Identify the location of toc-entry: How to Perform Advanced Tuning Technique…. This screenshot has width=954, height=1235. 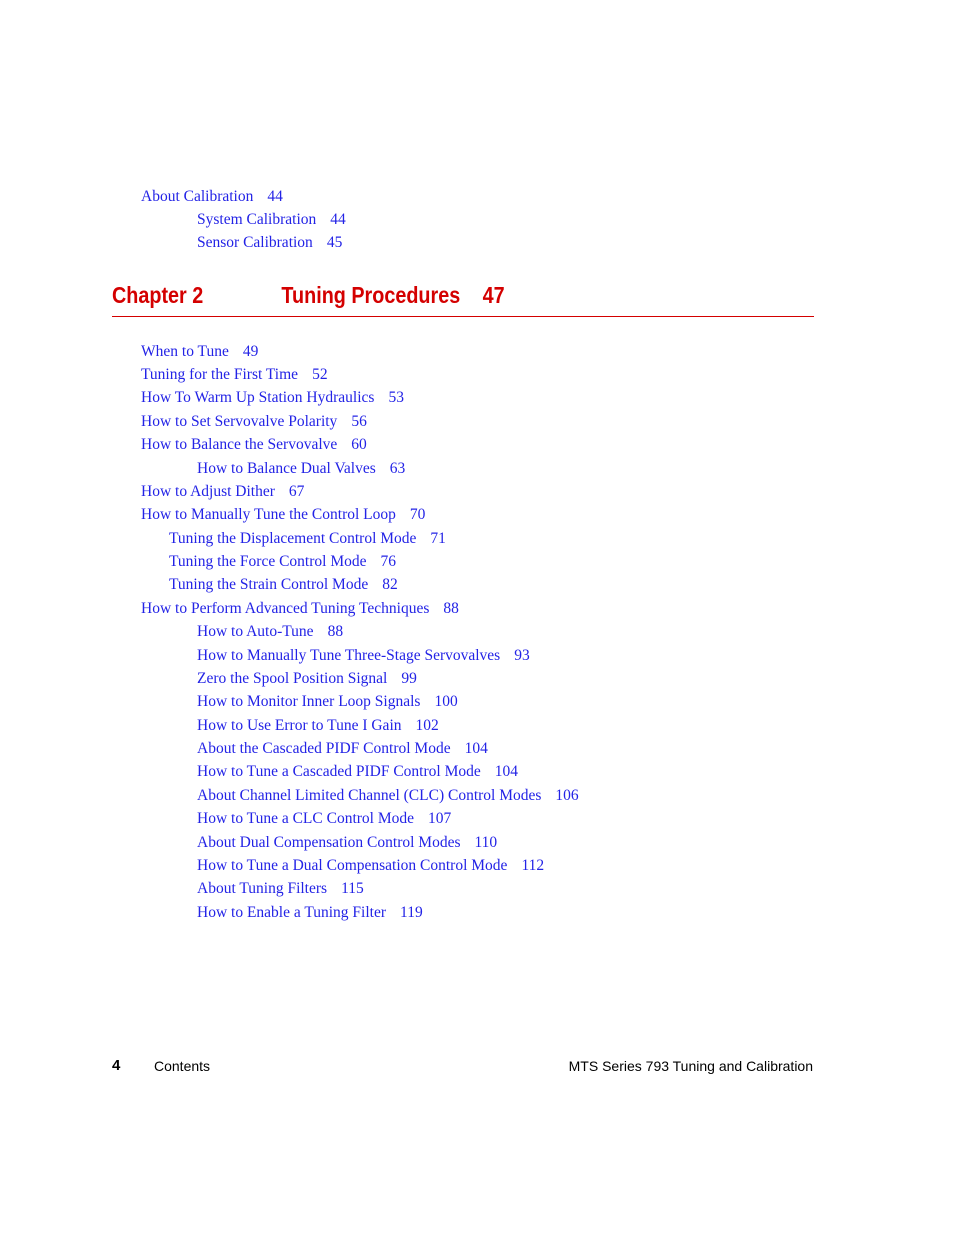
(300, 609).